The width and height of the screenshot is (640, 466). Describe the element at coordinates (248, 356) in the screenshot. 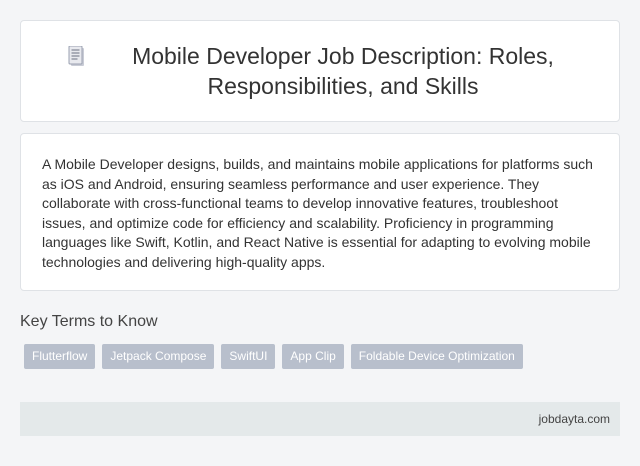

I see `tag-swiftui: SwiftUI` at that location.